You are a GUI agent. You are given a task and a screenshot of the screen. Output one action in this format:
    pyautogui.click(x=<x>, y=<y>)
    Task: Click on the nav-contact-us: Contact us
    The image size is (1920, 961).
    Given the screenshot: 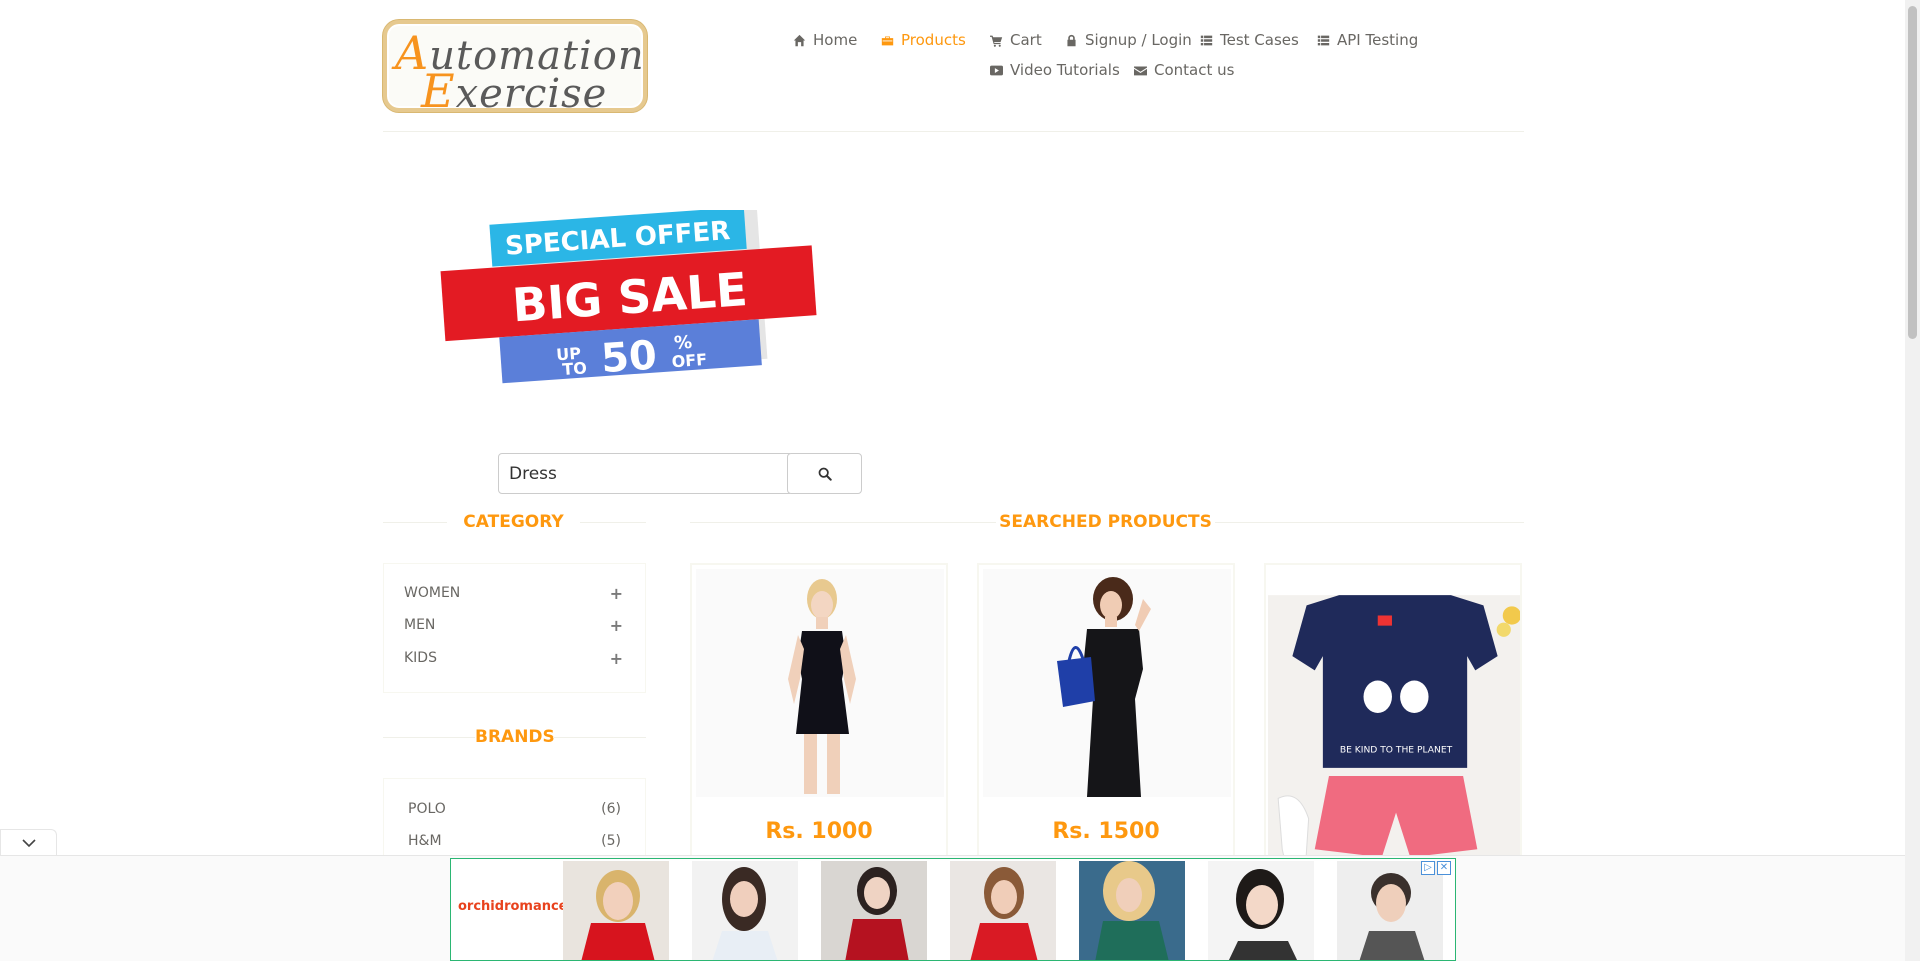 What is the action you would take?
    pyautogui.click(x=1184, y=70)
    